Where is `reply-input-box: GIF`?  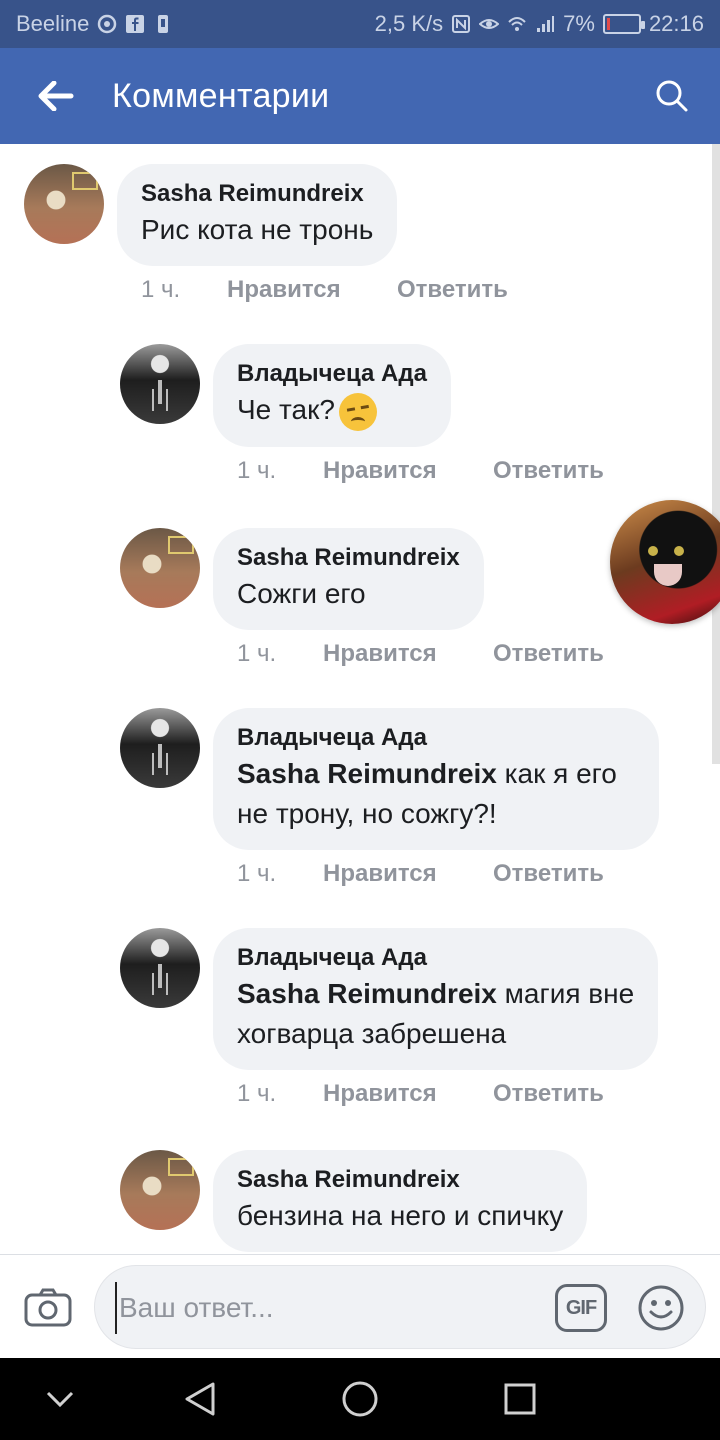
reply-input-box: GIF is located at coordinates (400, 1307).